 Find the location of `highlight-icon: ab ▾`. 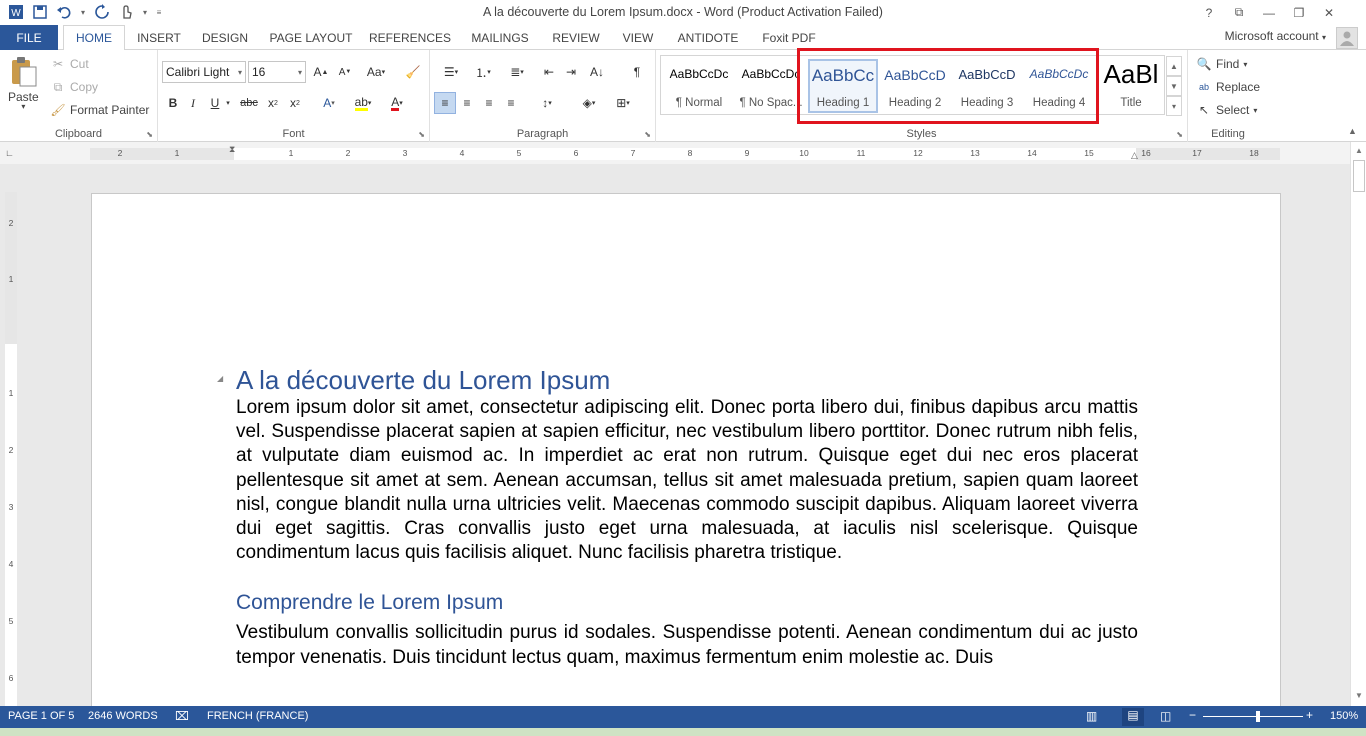

highlight-icon: ab ▾ is located at coordinates (363, 103).